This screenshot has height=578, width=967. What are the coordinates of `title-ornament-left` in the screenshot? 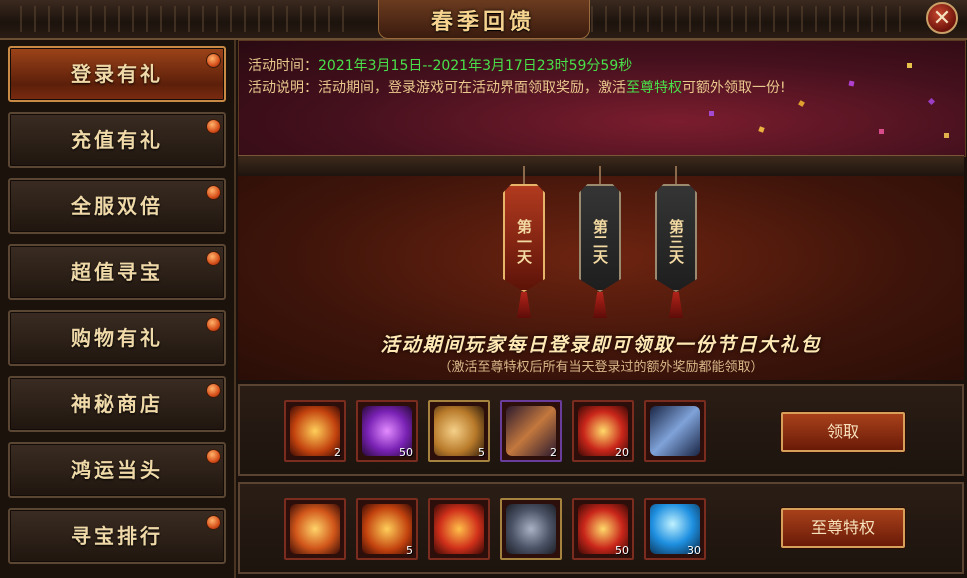 It's located at (185, 19).